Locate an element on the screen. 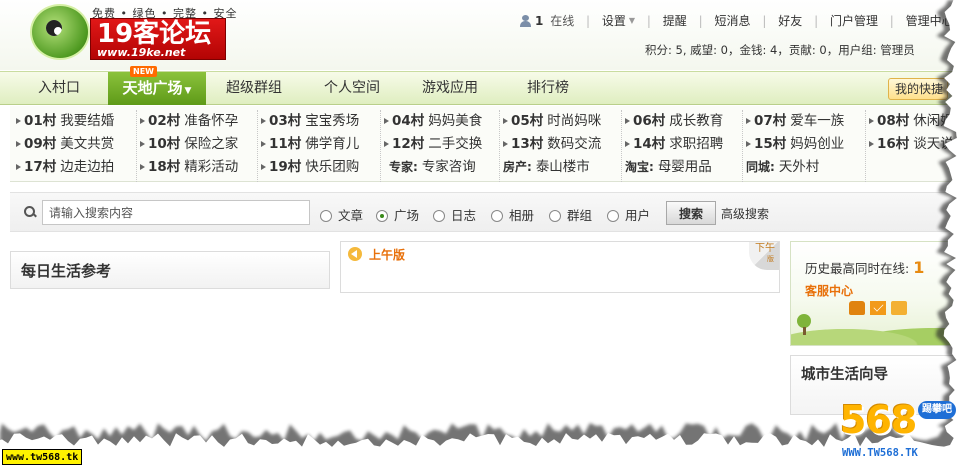 The width and height of the screenshot is (970, 469). panel-title: 城市生活向导 is located at coordinates (844, 375).